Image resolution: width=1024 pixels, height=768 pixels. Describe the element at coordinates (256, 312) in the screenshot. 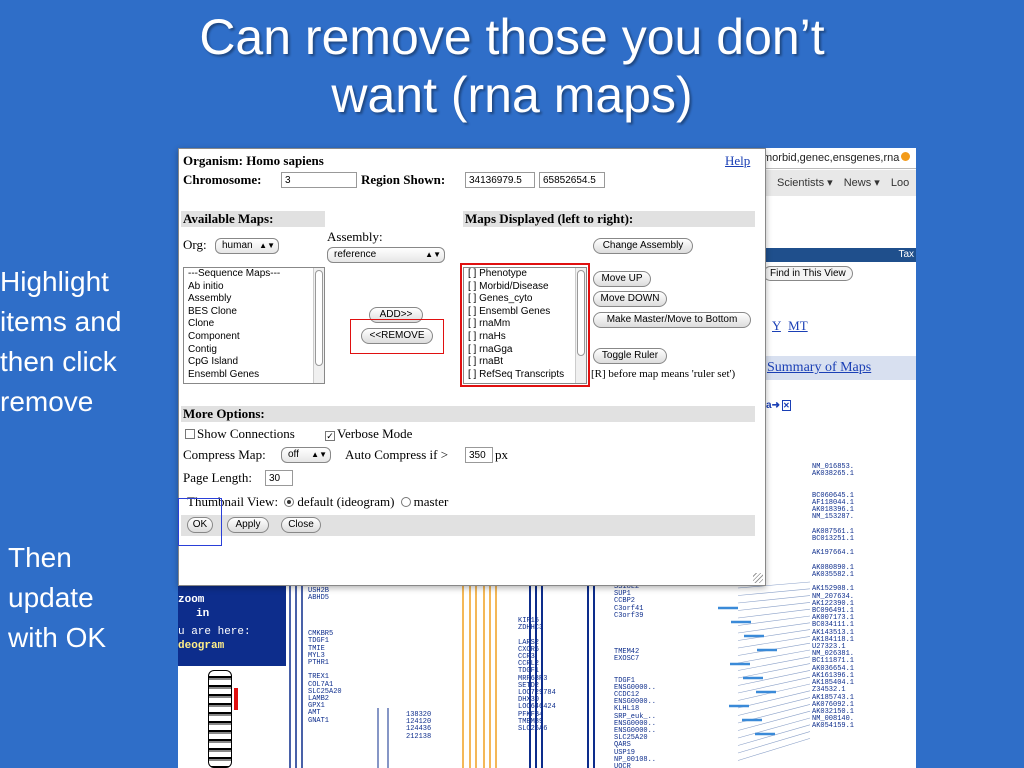

I see `available-map-item: BES Clone` at that location.